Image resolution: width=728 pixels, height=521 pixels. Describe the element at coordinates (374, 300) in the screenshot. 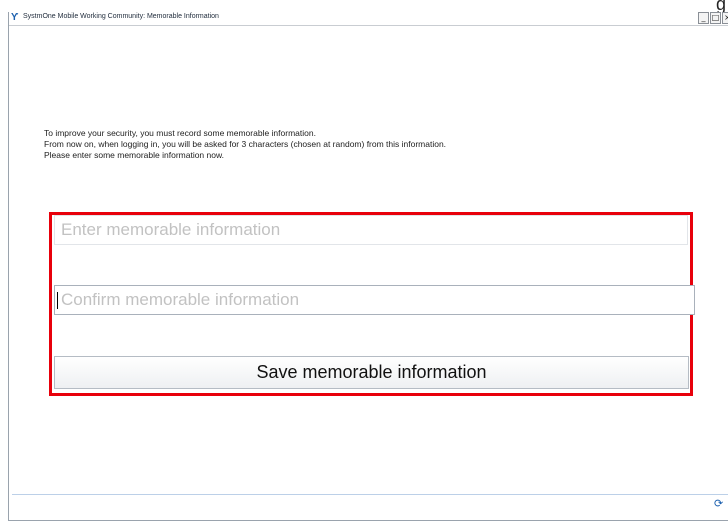

I see `confirm-memorable-information-field` at that location.